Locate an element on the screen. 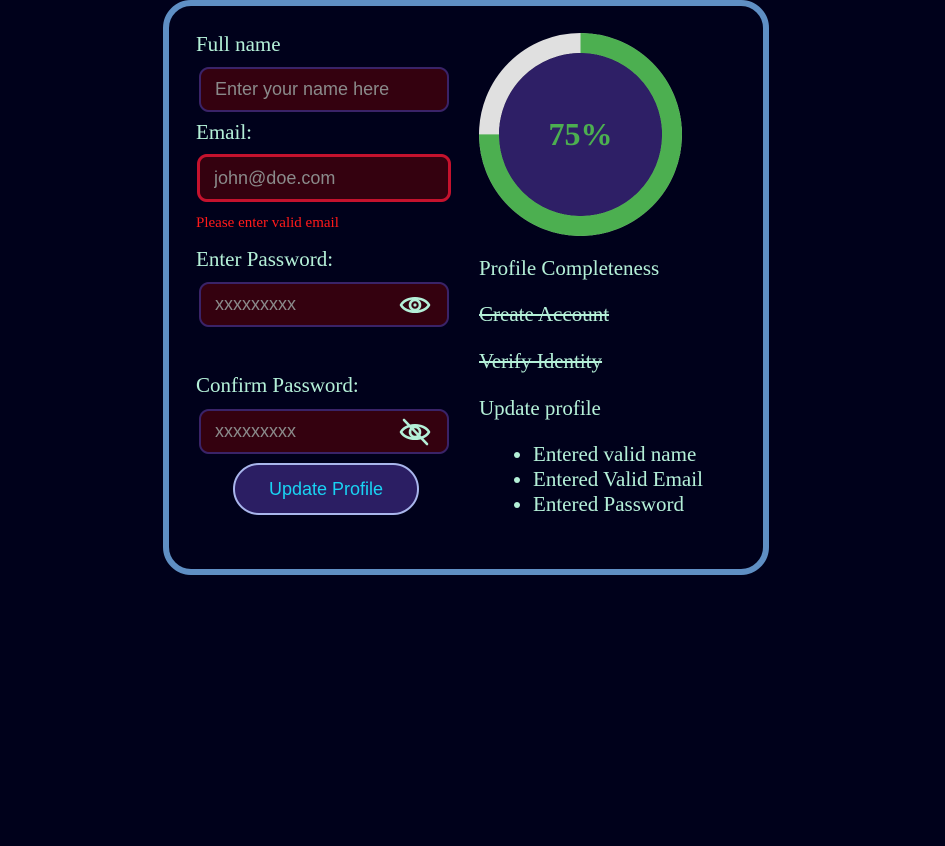  email-input is located at coordinates (324, 178).